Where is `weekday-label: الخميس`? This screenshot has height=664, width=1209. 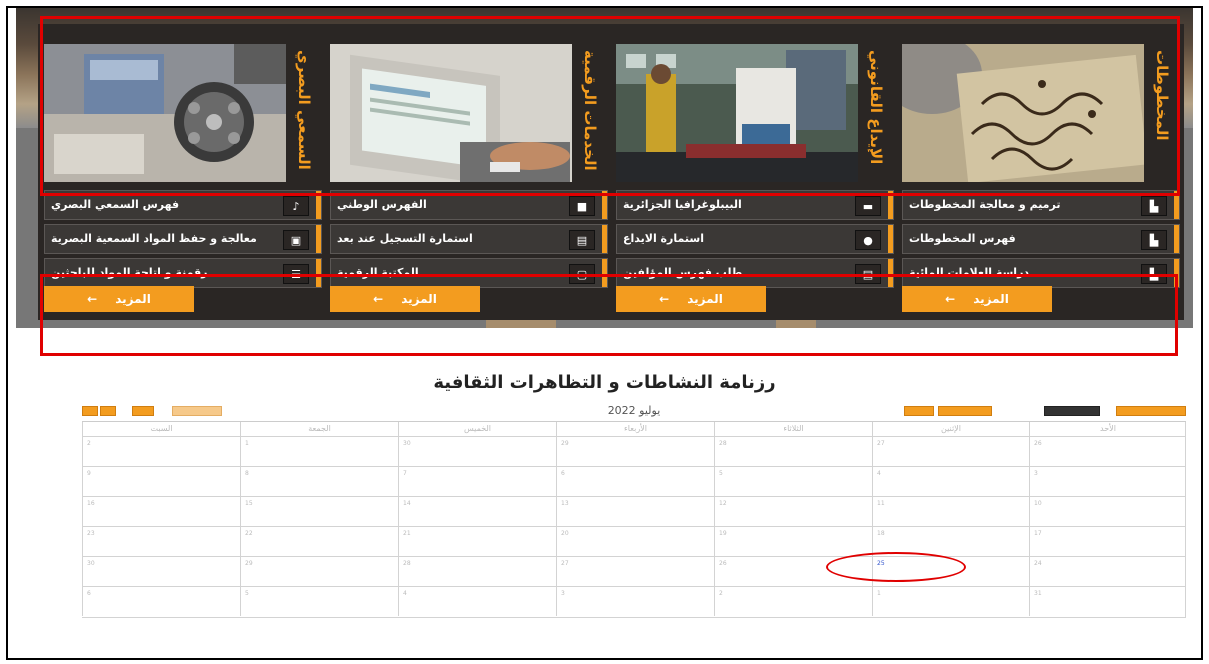 weekday-label: الخميس is located at coordinates (477, 429).